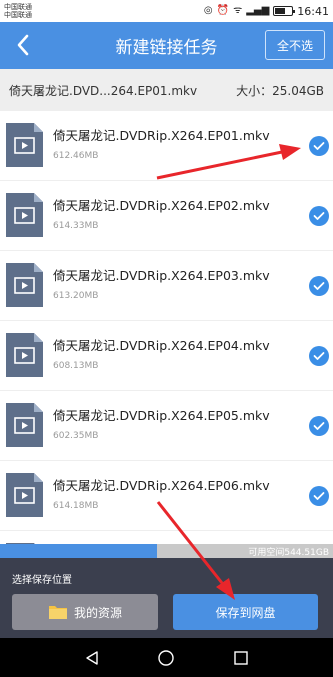 The image size is (333, 677). Describe the element at coordinates (223, 10) in the screenshot. I see `alarm-icon: ⏰` at that location.